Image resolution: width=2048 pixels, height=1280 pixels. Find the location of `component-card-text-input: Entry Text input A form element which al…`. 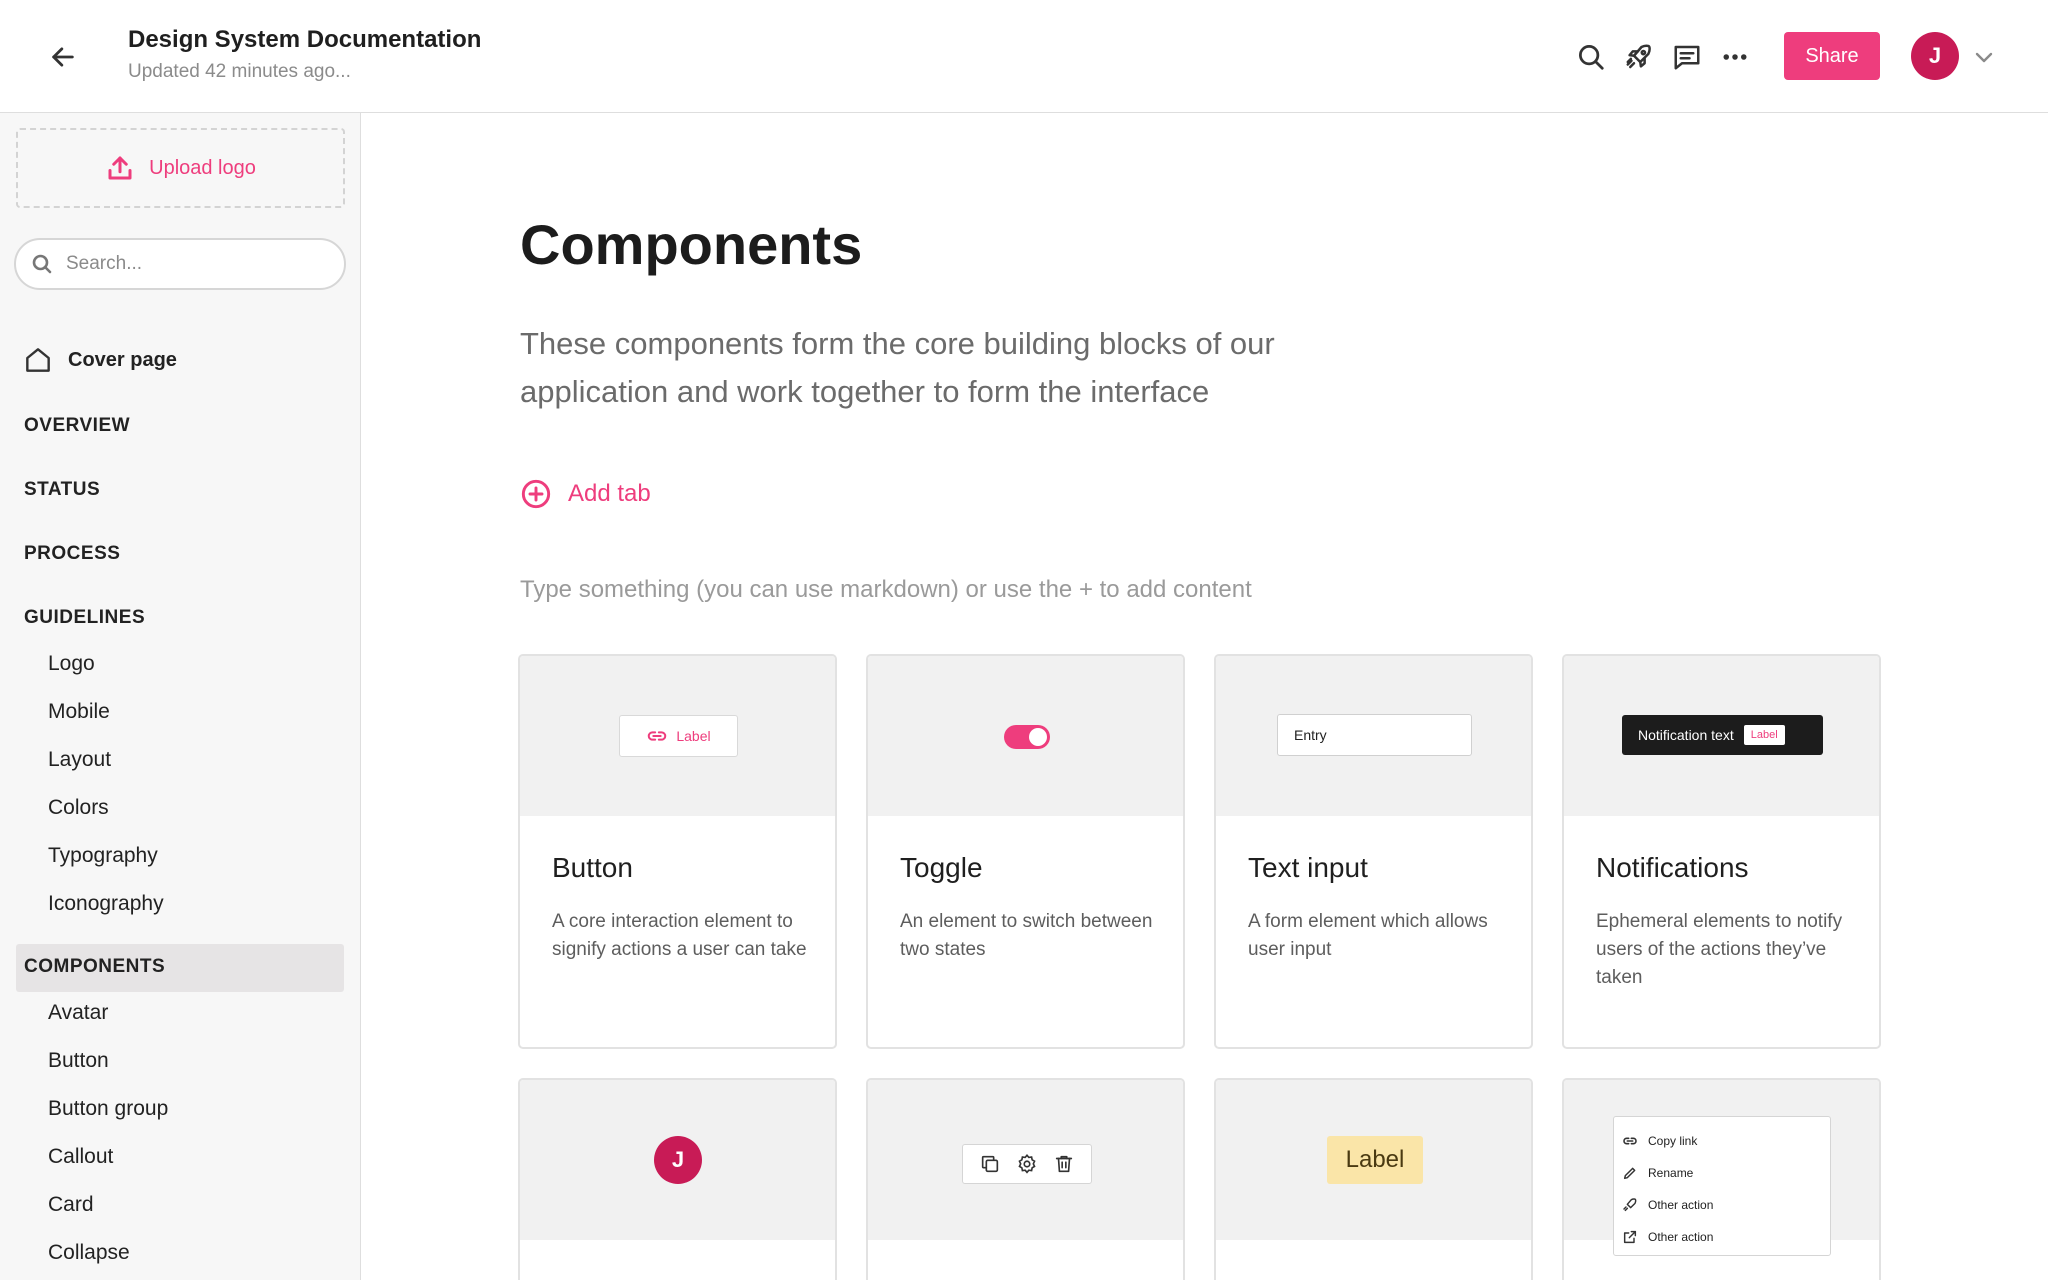

component-card-text-input: Entry Text input A form element which al… is located at coordinates (1373, 851).